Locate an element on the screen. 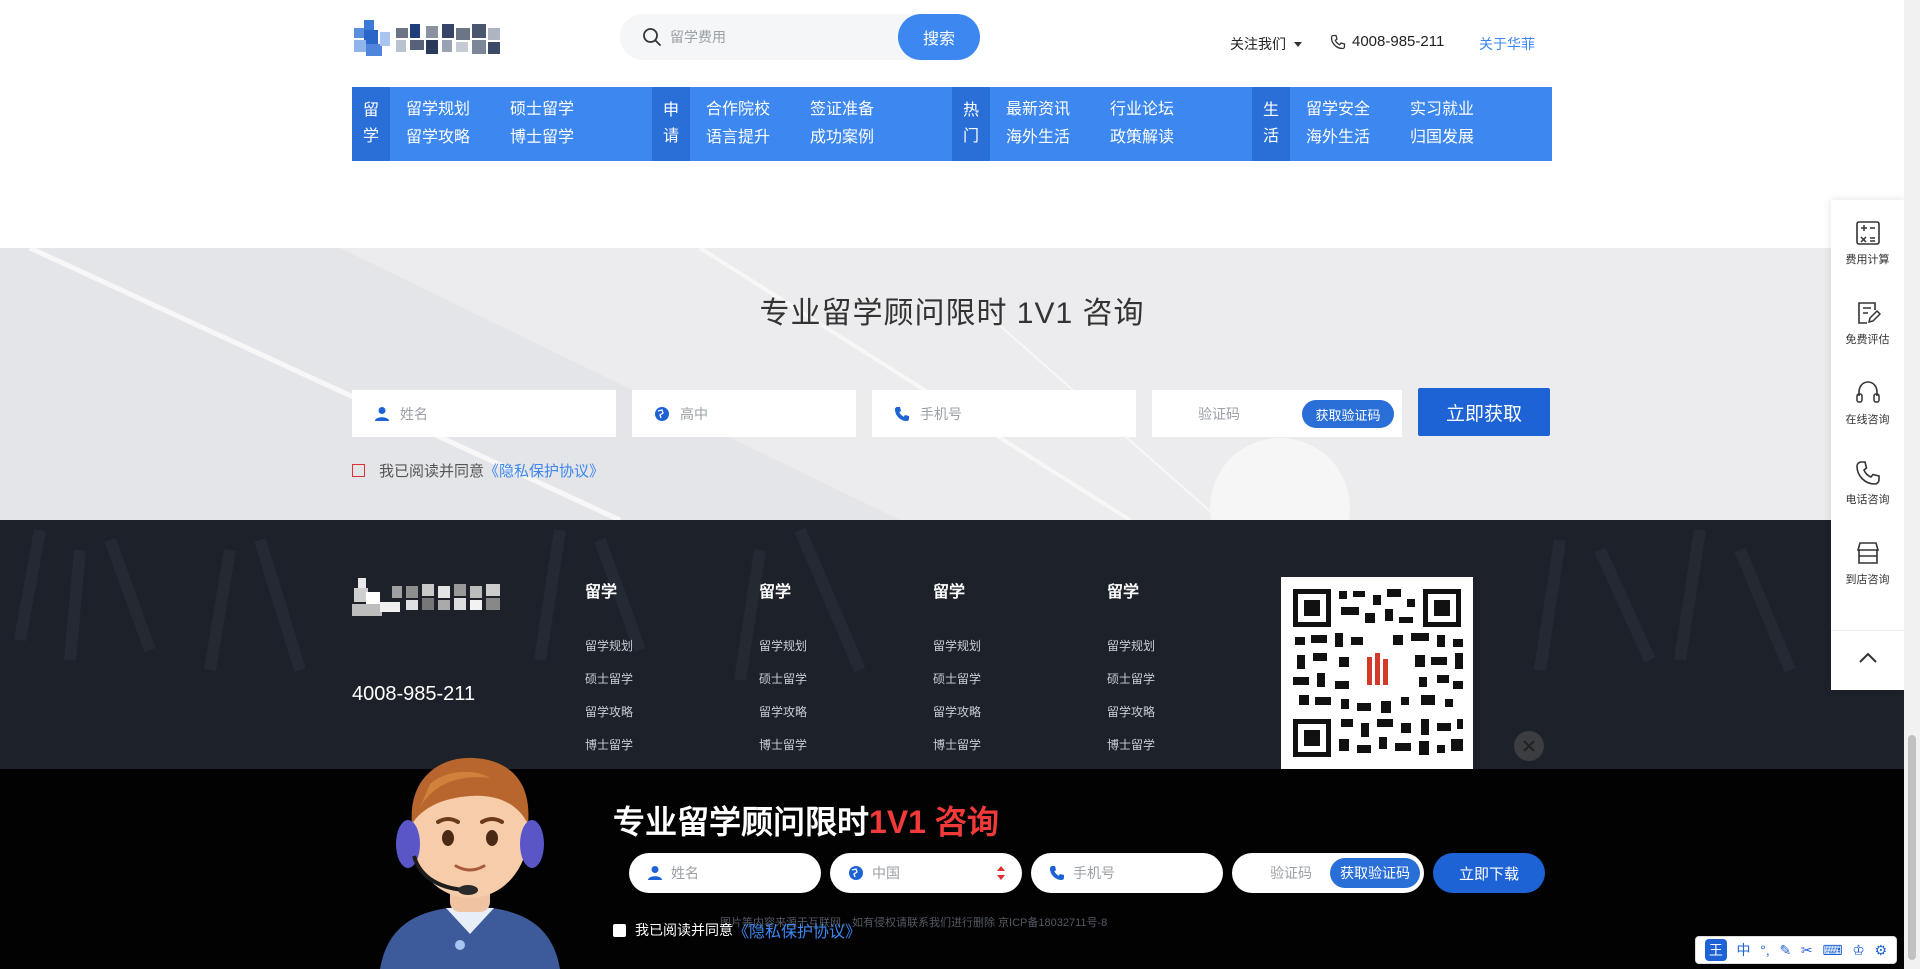 This screenshot has width=1920, height=969. nav-item: 归国发展 is located at coordinates (1462, 138).